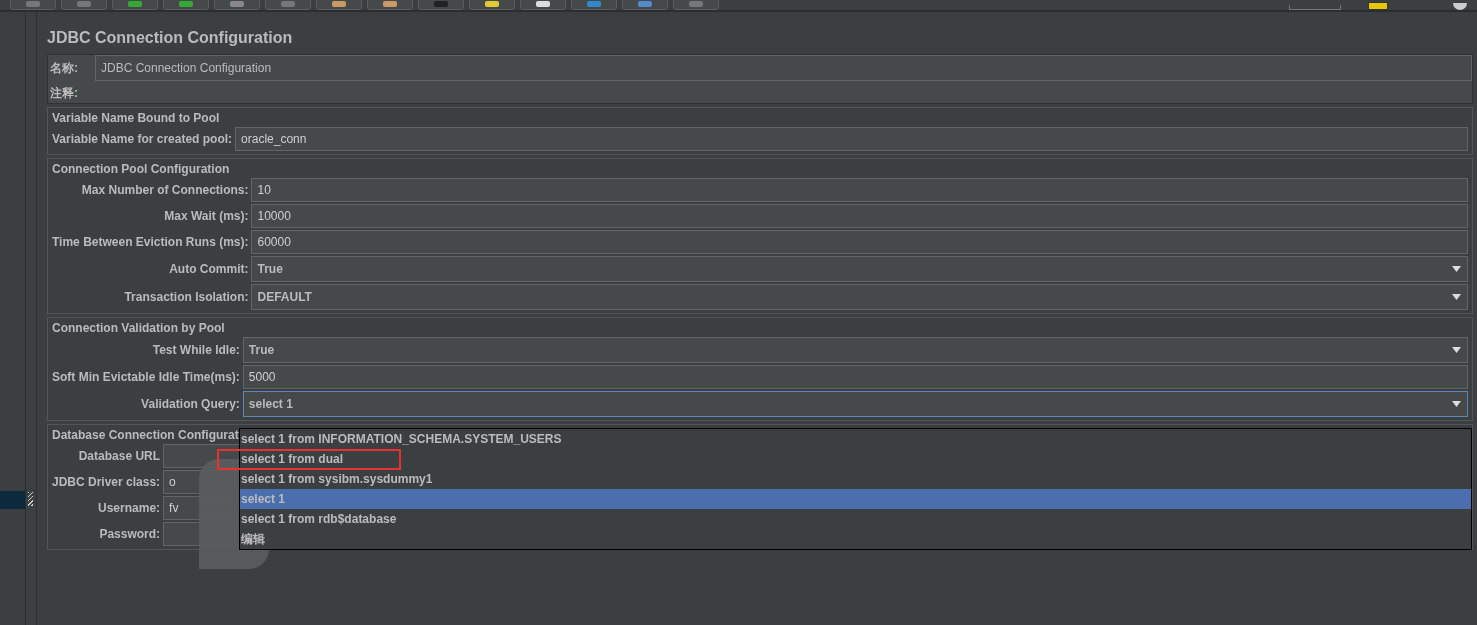 Image resolution: width=1477 pixels, height=625 pixels. Describe the element at coordinates (859, 242) in the screenshot. I see `text-field: 60000` at that location.